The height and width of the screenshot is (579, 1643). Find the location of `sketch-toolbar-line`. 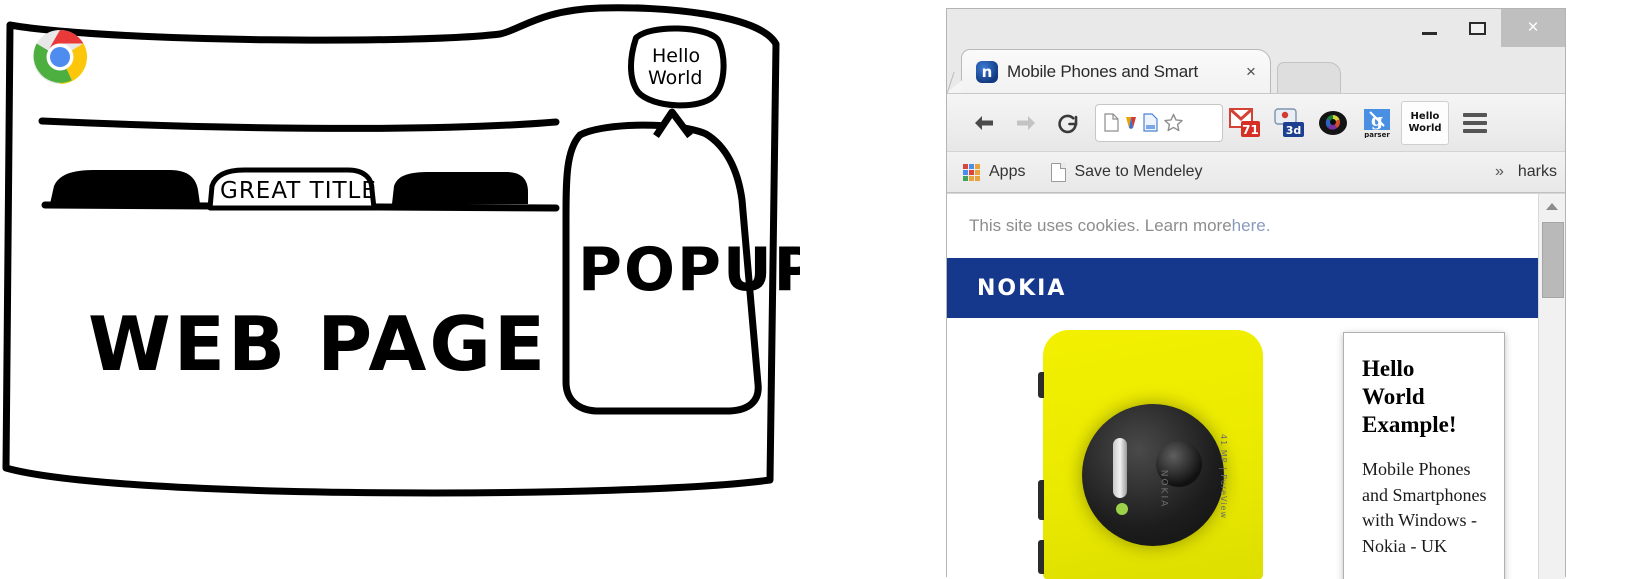

sketch-toolbar-line is located at coordinates (299, 124).